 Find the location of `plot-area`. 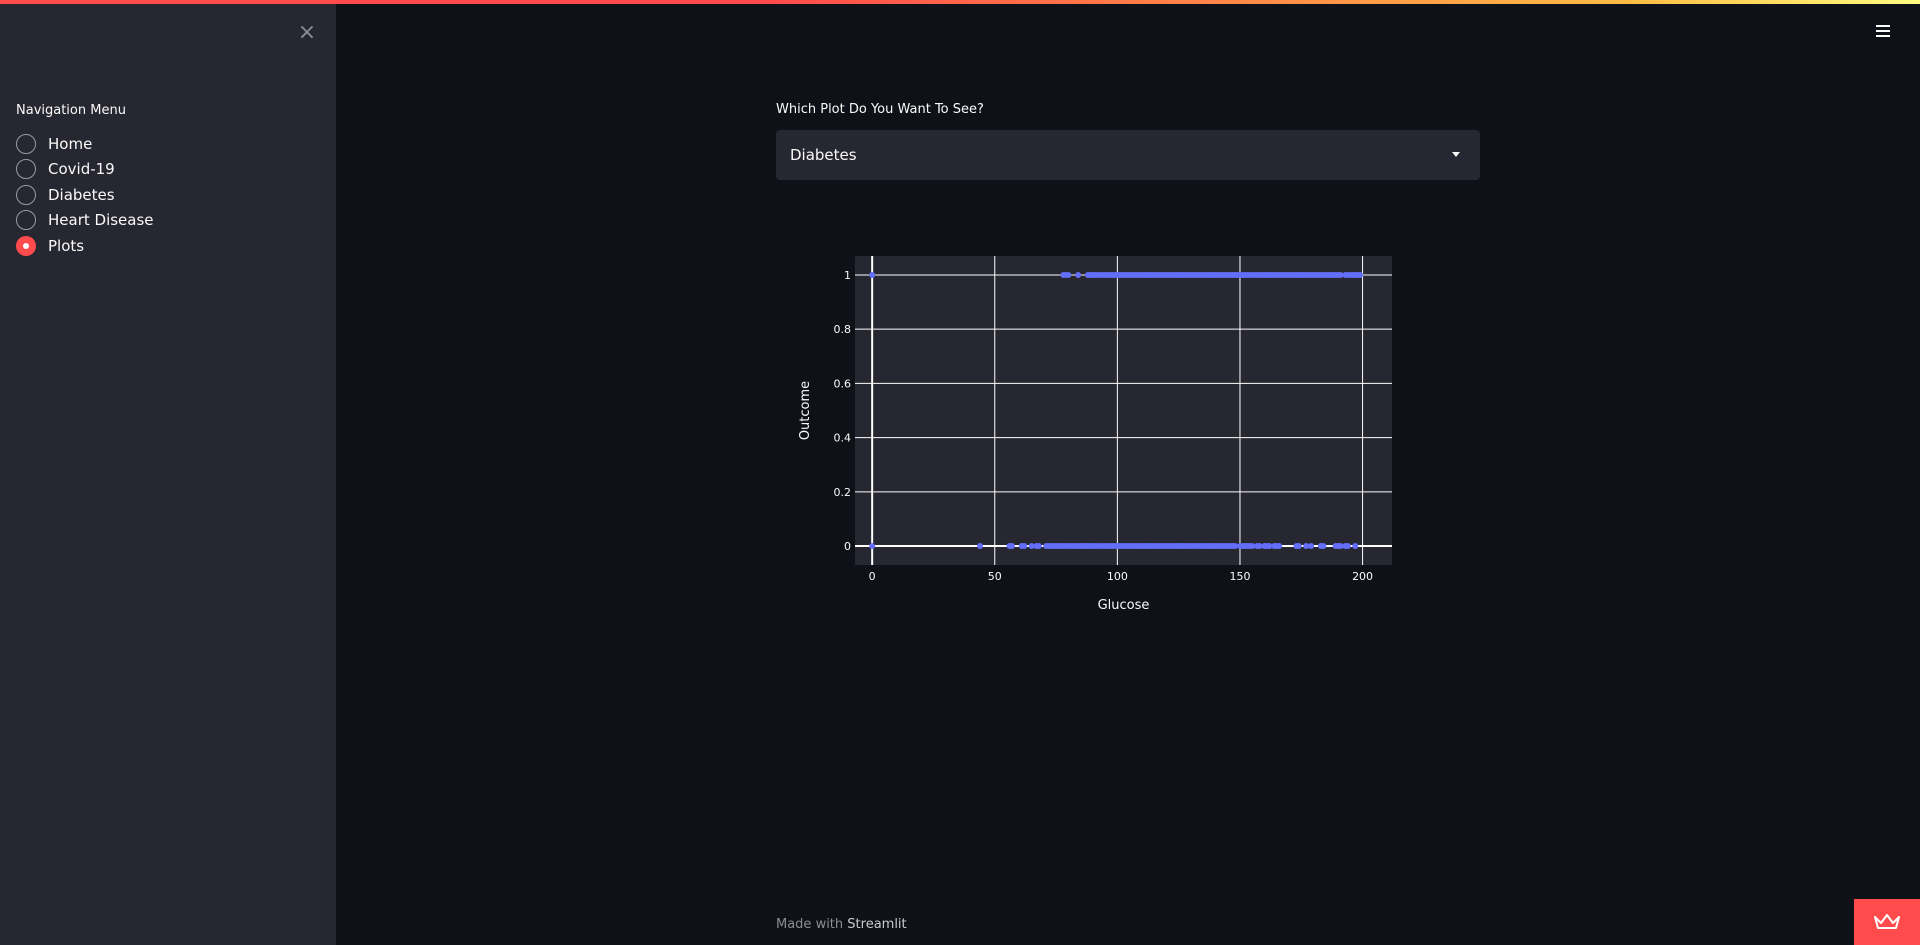

plot-area is located at coordinates (1123, 410).